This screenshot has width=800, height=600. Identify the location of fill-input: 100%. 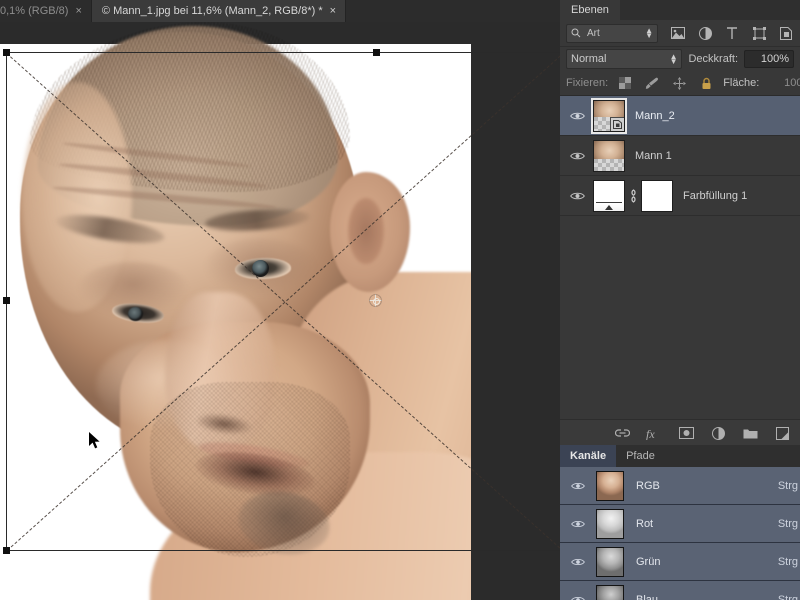
(784, 83).